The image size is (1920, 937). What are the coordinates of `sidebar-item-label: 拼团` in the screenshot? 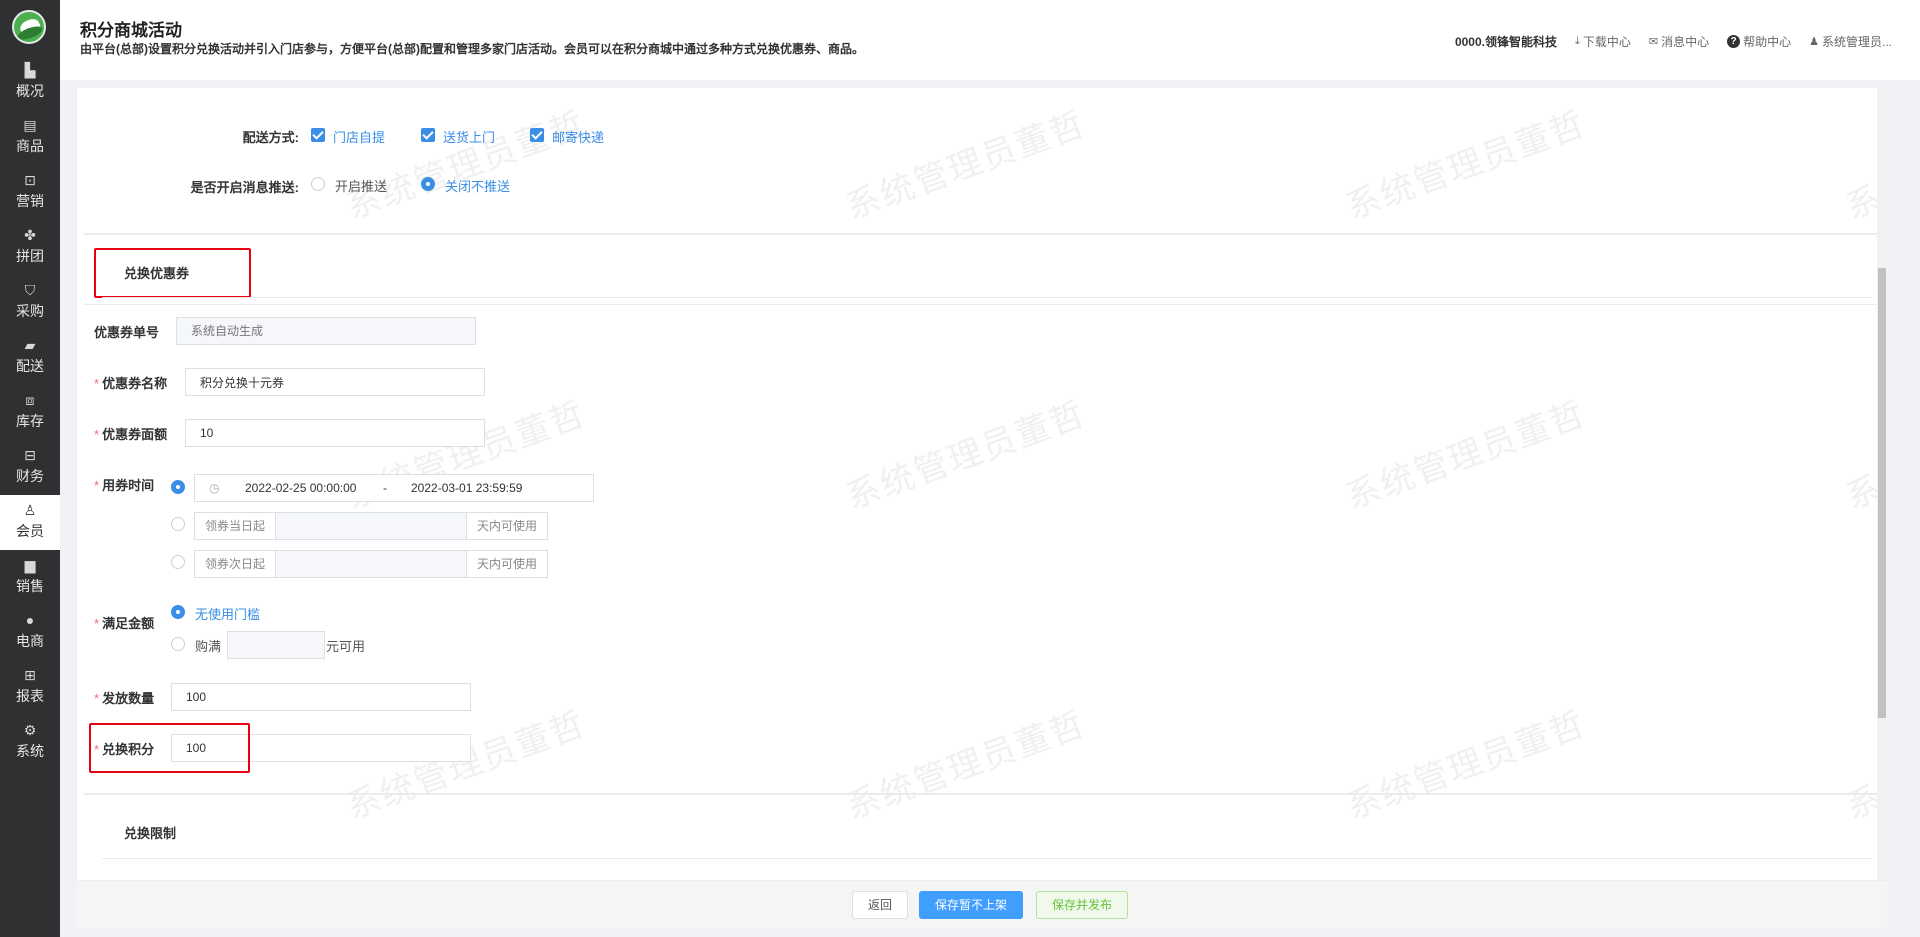 It's located at (30, 256).